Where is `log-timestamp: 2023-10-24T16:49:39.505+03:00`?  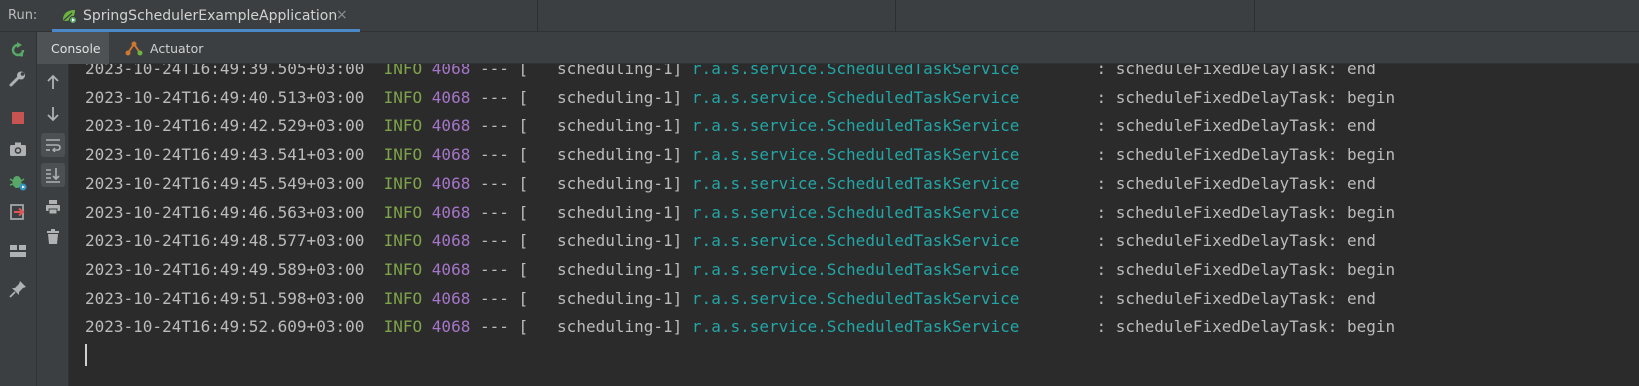
log-timestamp: 2023-10-24T16:49:39.505+03:00 is located at coordinates (225, 71).